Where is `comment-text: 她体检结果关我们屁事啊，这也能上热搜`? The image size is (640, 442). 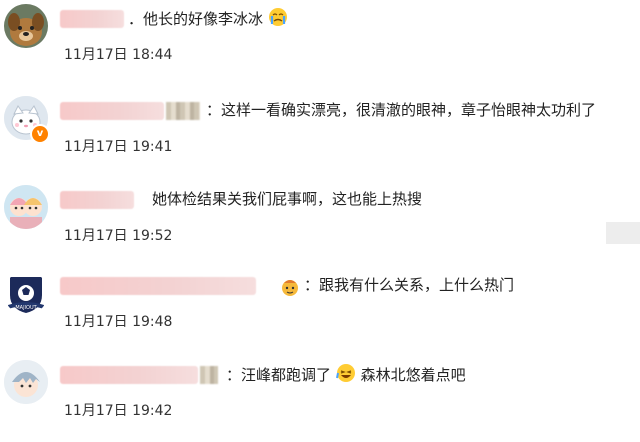
comment-text: 她体检结果关我们屁事啊，这也能上热搜 is located at coordinates (287, 199).